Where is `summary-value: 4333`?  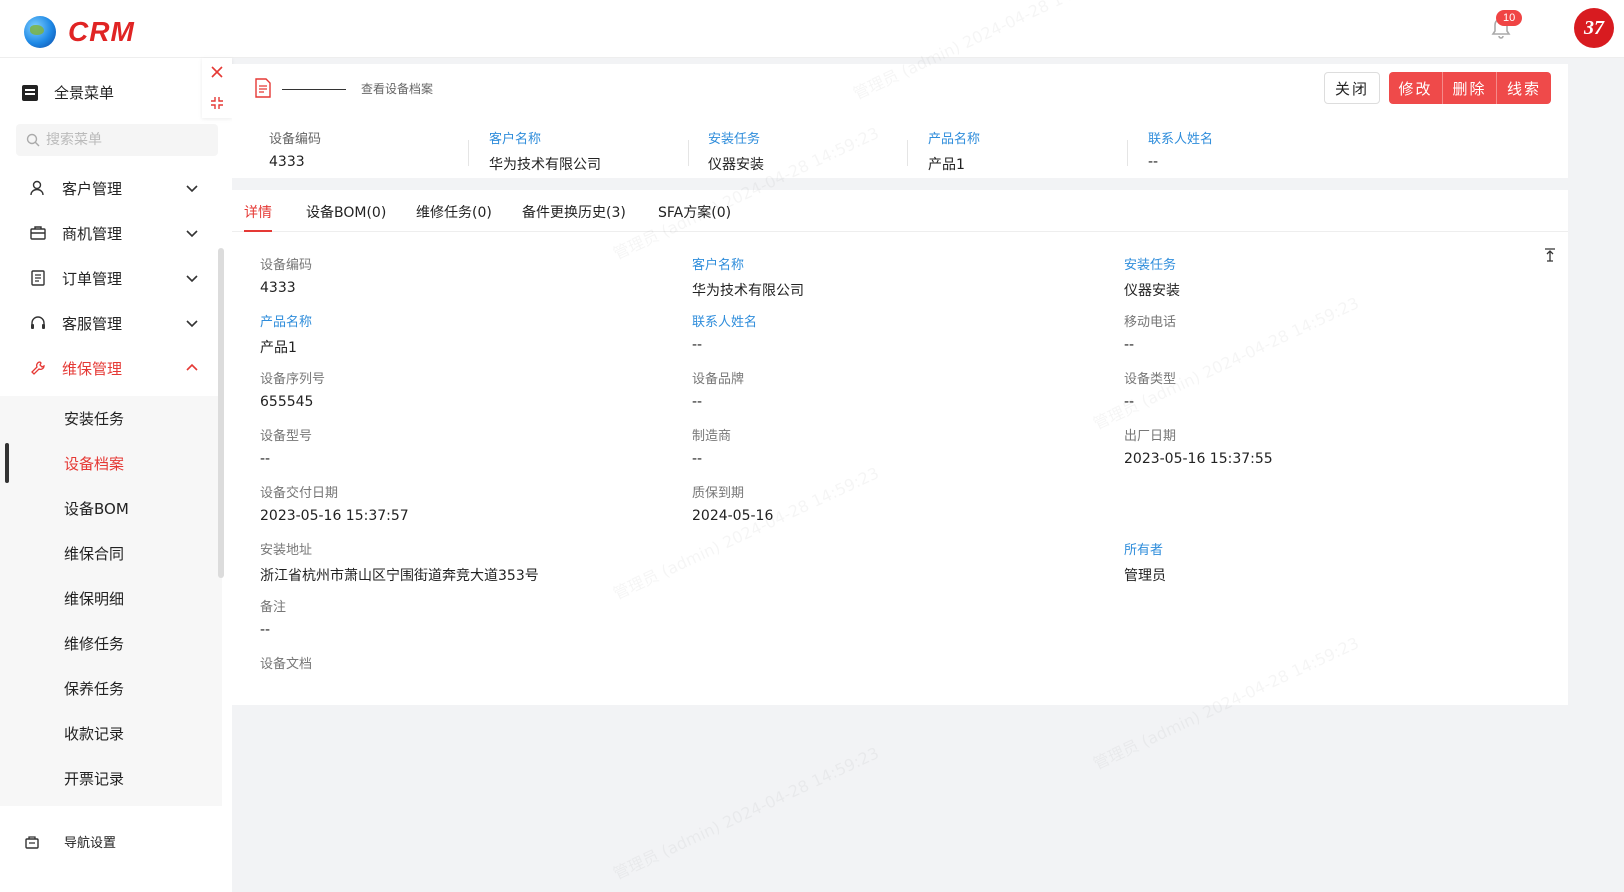 summary-value: 4333 is located at coordinates (287, 162).